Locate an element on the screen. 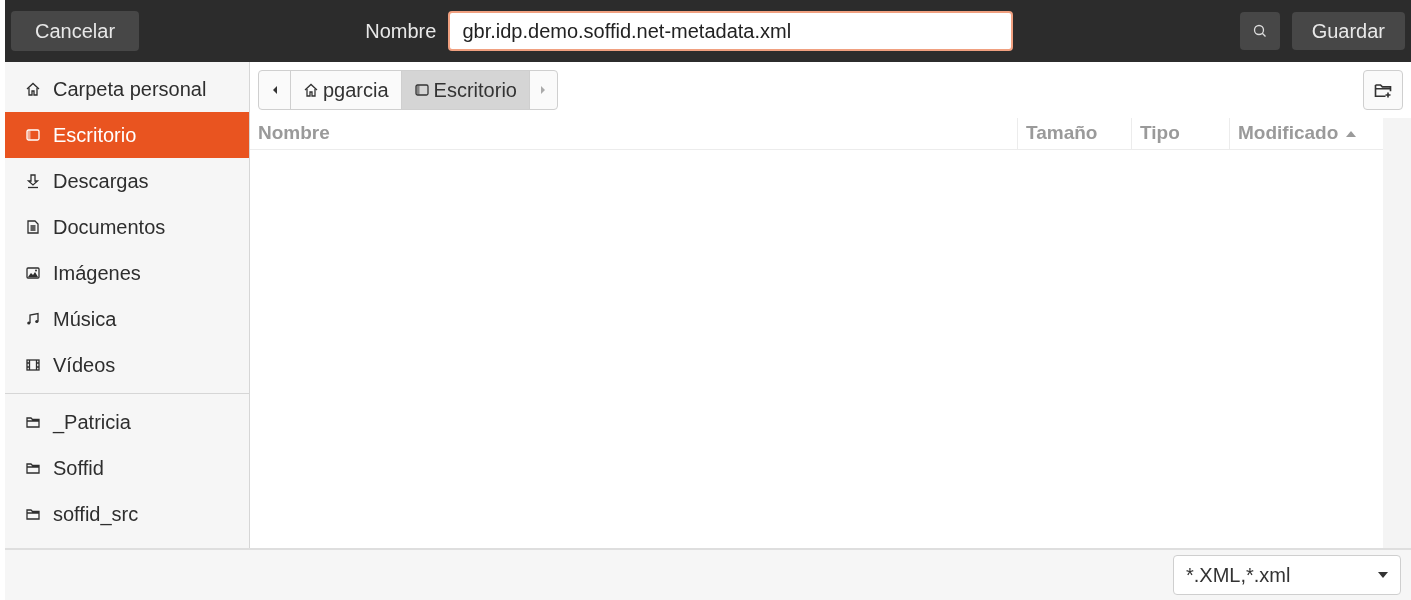 This screenshot has height=600, width=1411. sidebar-item: Documentos is located at coordinates (127, 227).